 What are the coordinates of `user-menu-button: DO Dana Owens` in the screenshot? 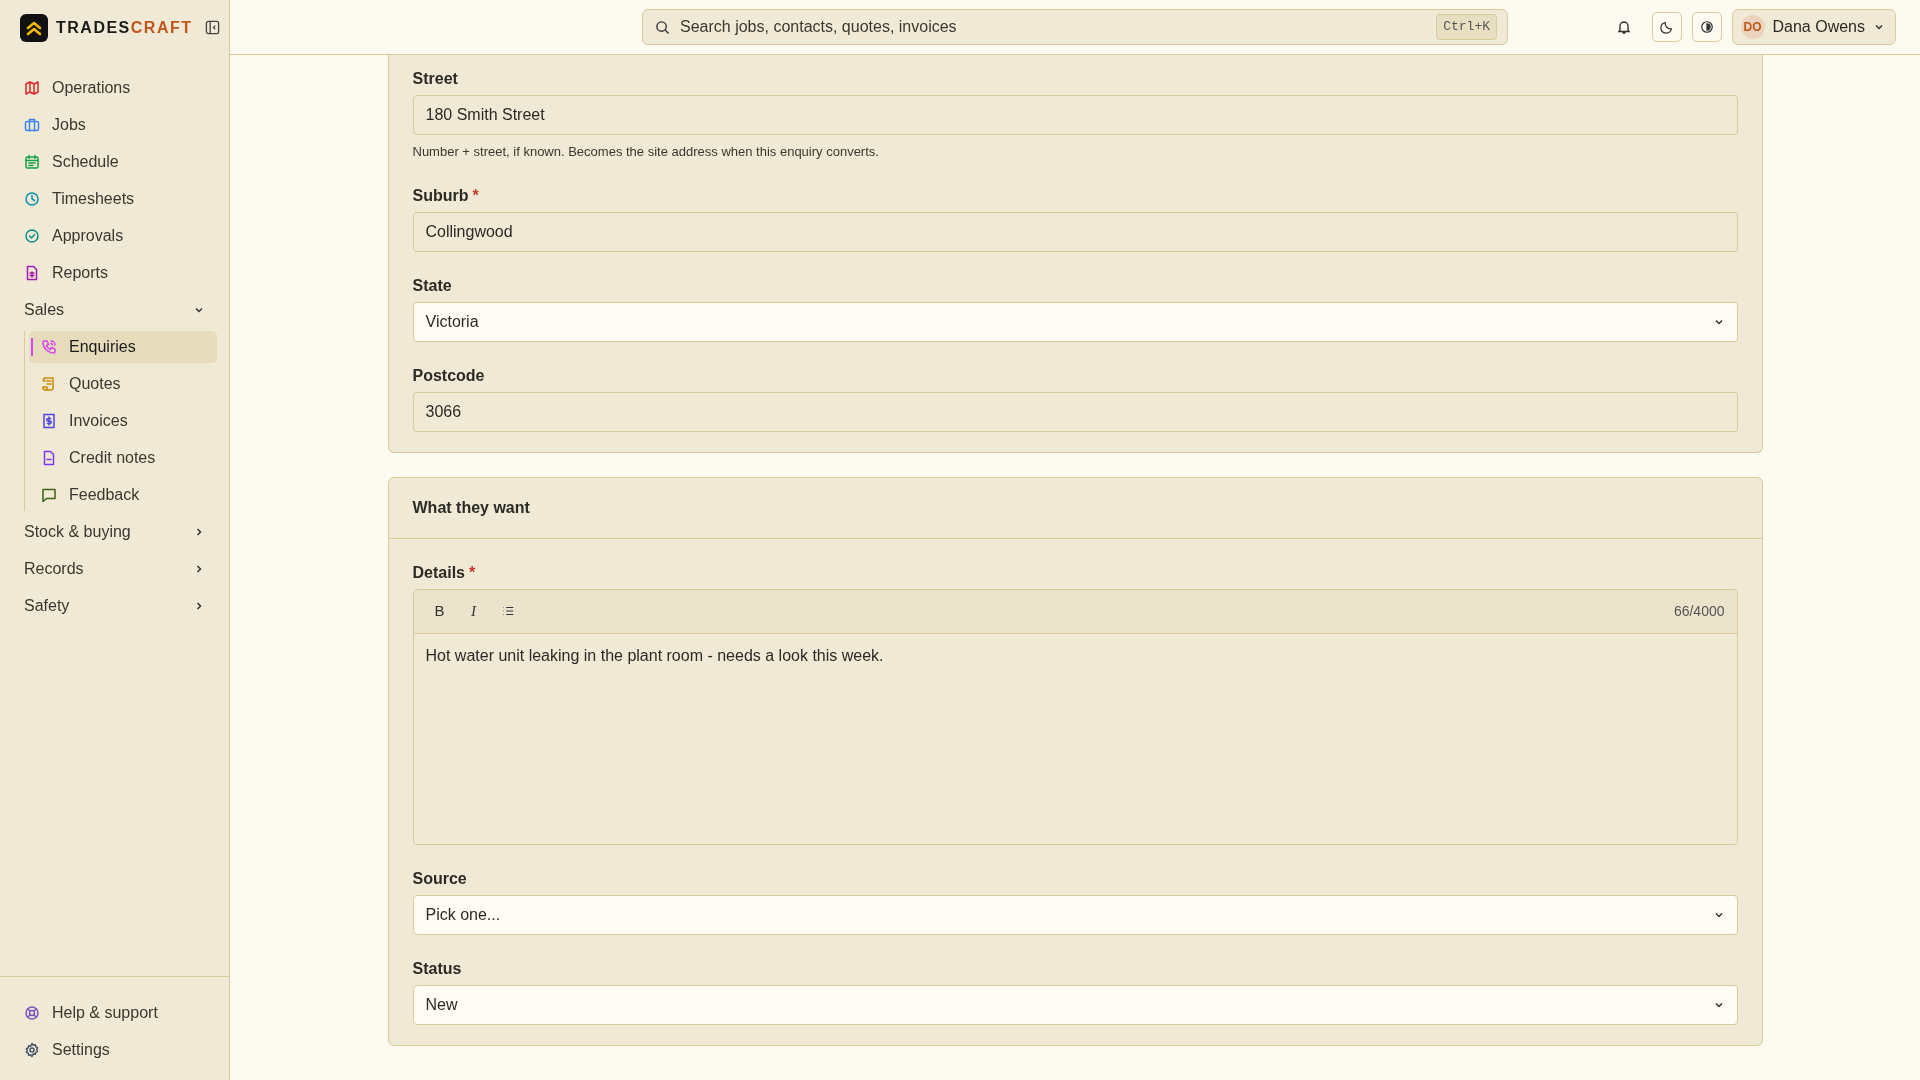 It's located at (1813, 27).